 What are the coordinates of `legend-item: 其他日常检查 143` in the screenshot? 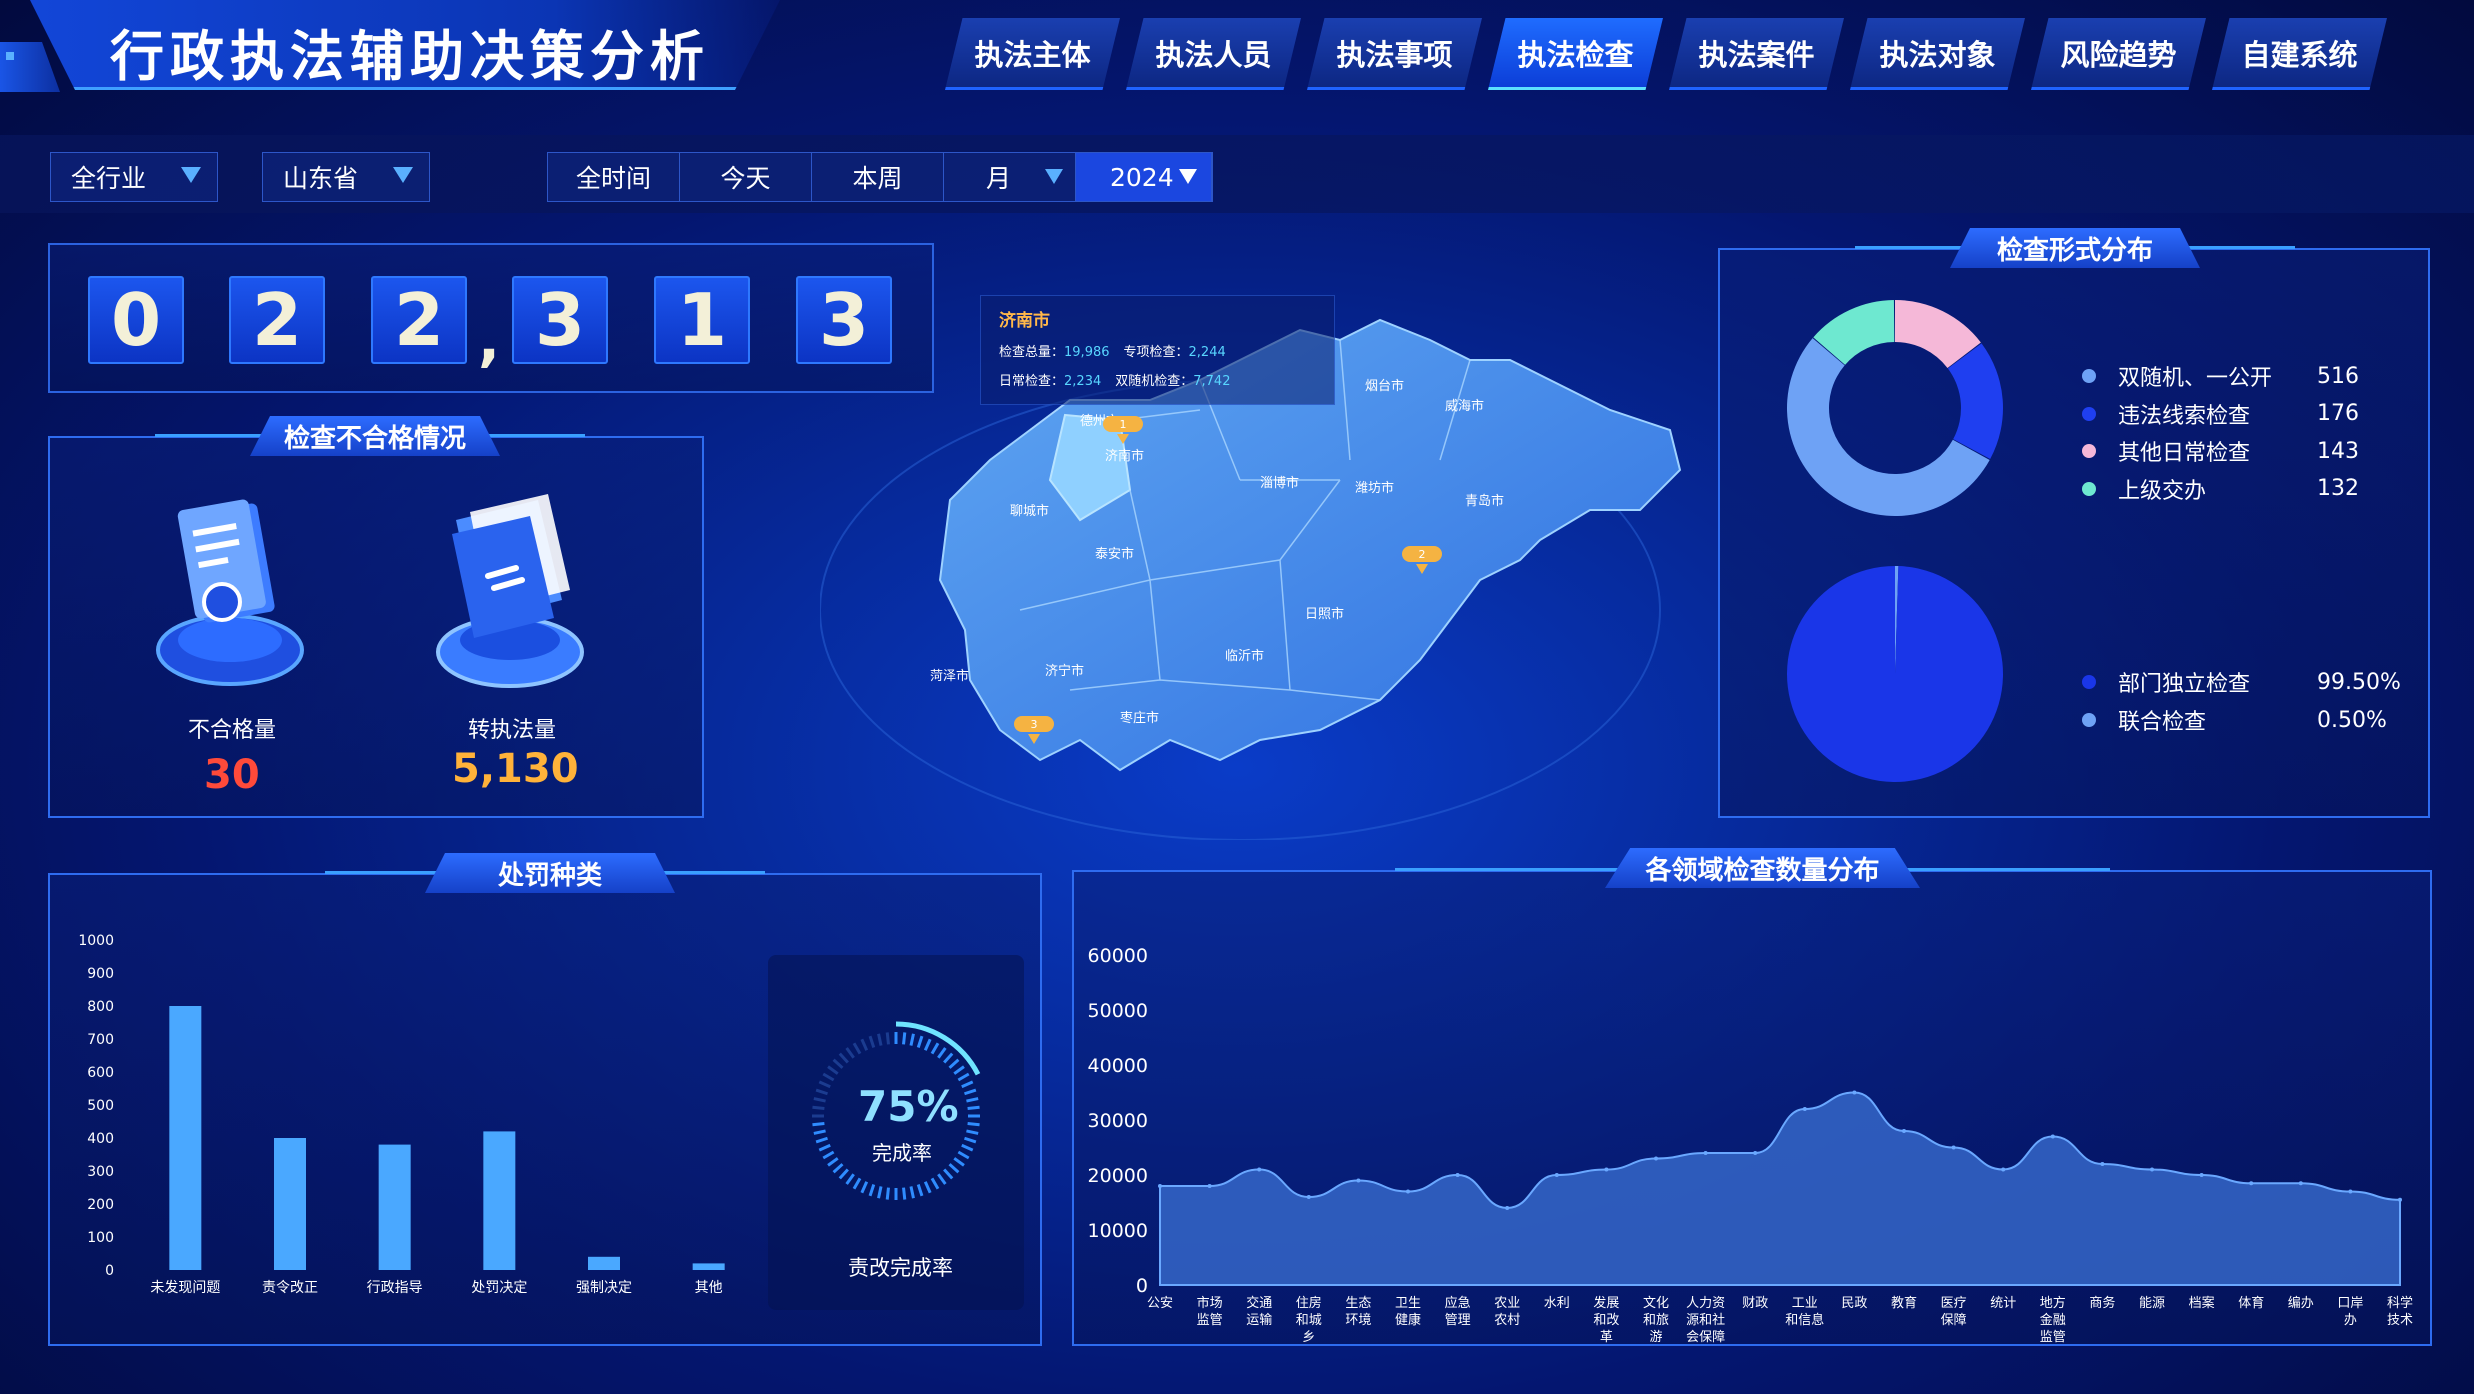 It's located at (2220, 451).